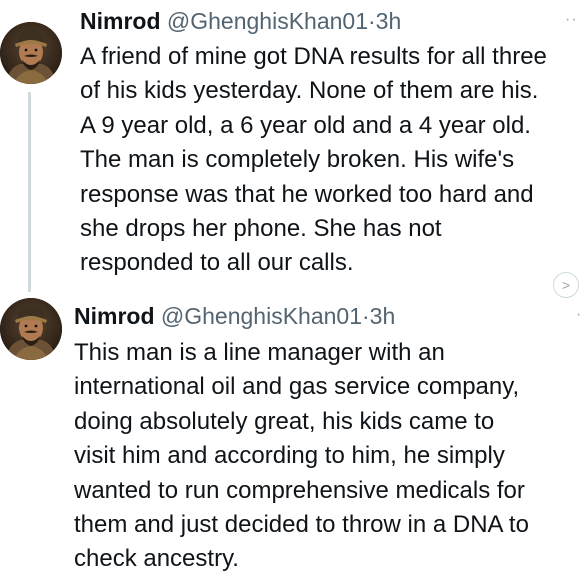 Image resolution: width=587 pixels, height=577 pixels. Describe the element at coordinates (566, 285) in the screenshot. I see `chevron-right-icon: >` at that location.